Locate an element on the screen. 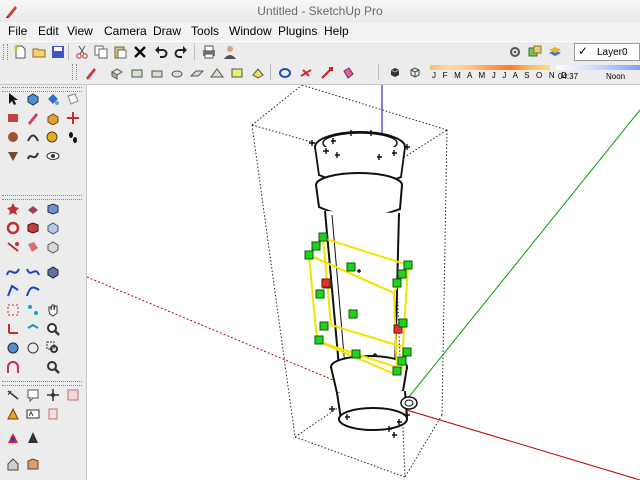 The image size is (640, 480). zoom-extents-tool is located at coordinates (53, 367).